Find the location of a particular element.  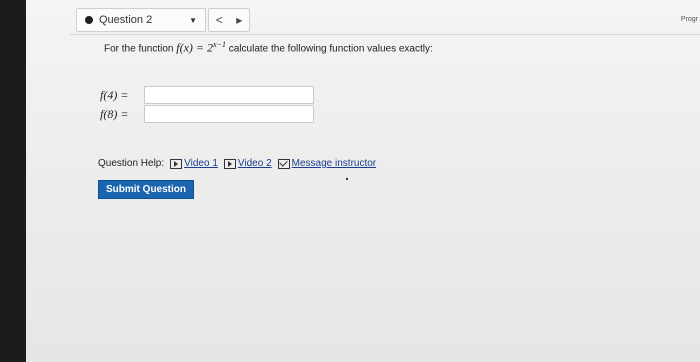

submit-question-button: Submit Question is located at coordinates (146, 189).